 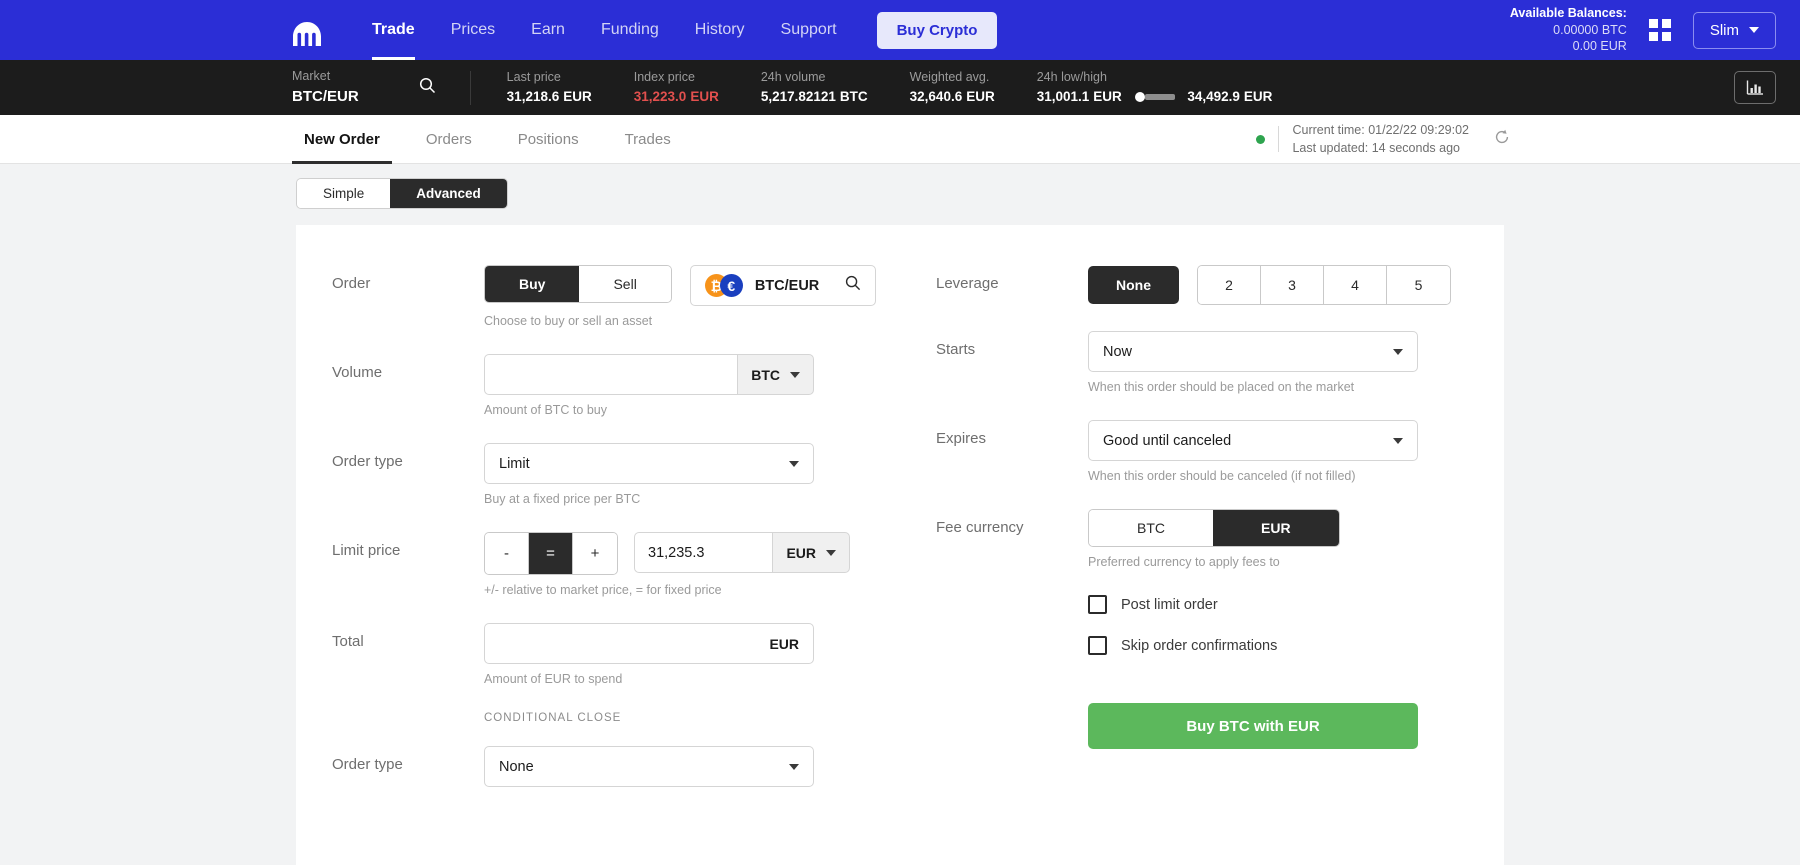 I want to click on order-type-field: Limit Buy at a fixed price per BTC, so click(x=692, y=474).